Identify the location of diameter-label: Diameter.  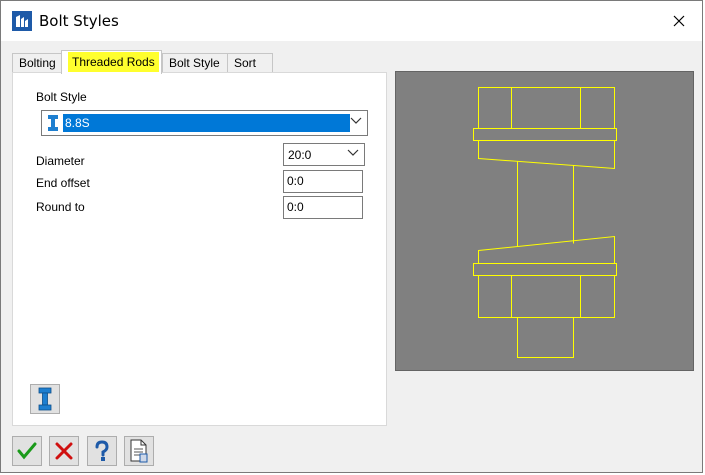
(60, 161).